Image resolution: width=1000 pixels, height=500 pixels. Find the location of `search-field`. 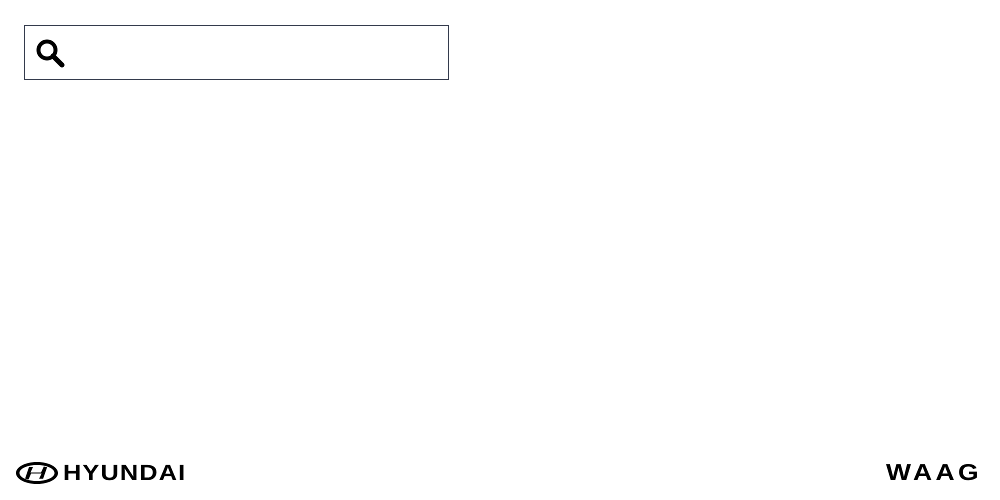

search-field is located at coordinates (236, 52).